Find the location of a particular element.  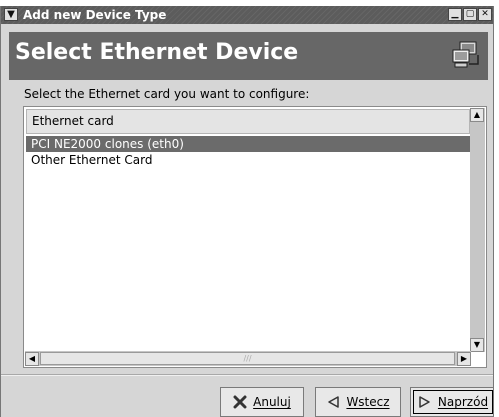

list-item: Other Ethernet Card is located at coordinates (248, 160).